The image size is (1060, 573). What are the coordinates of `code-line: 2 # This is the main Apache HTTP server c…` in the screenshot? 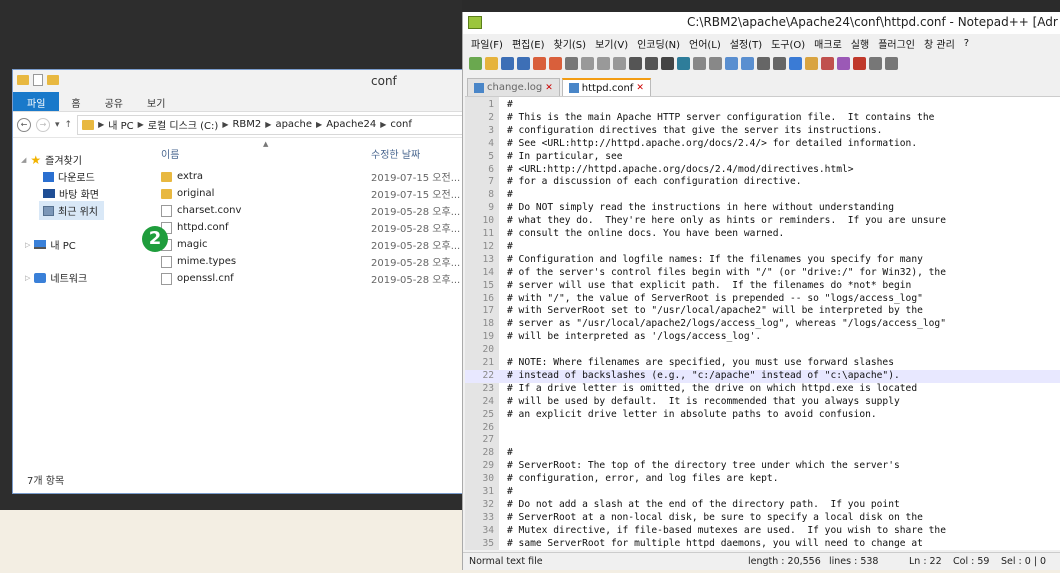 It's located at (762, 118).